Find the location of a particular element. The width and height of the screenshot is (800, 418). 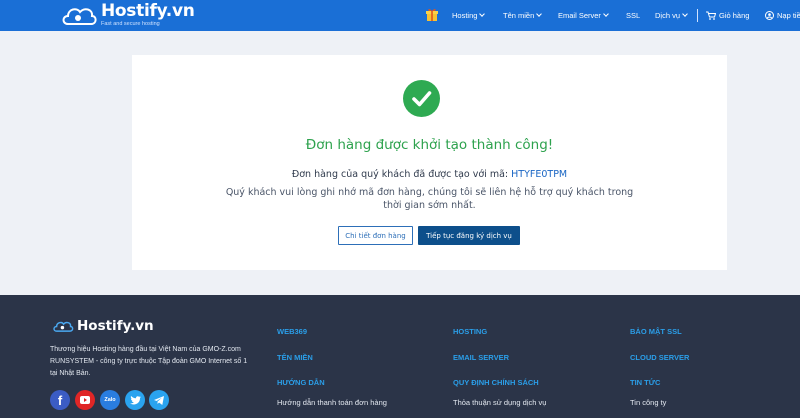

success-title: Đơn hàng được khởi tạo thành công! is located at coordinates (429, 145).